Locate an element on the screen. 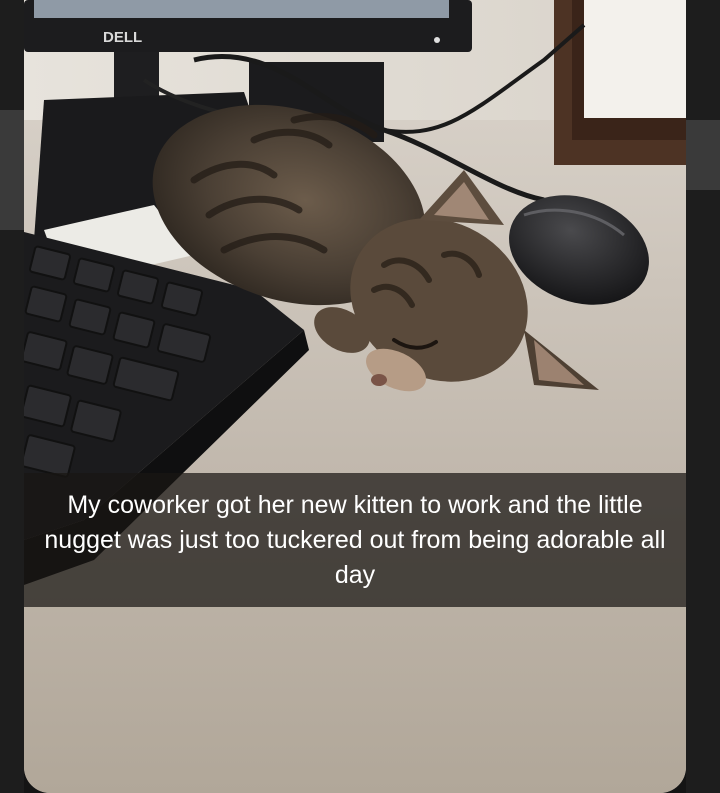 The height and width of the screenshot is (793, 720). monitor-brand-logo: DELL is located at coordinates (122, 37).